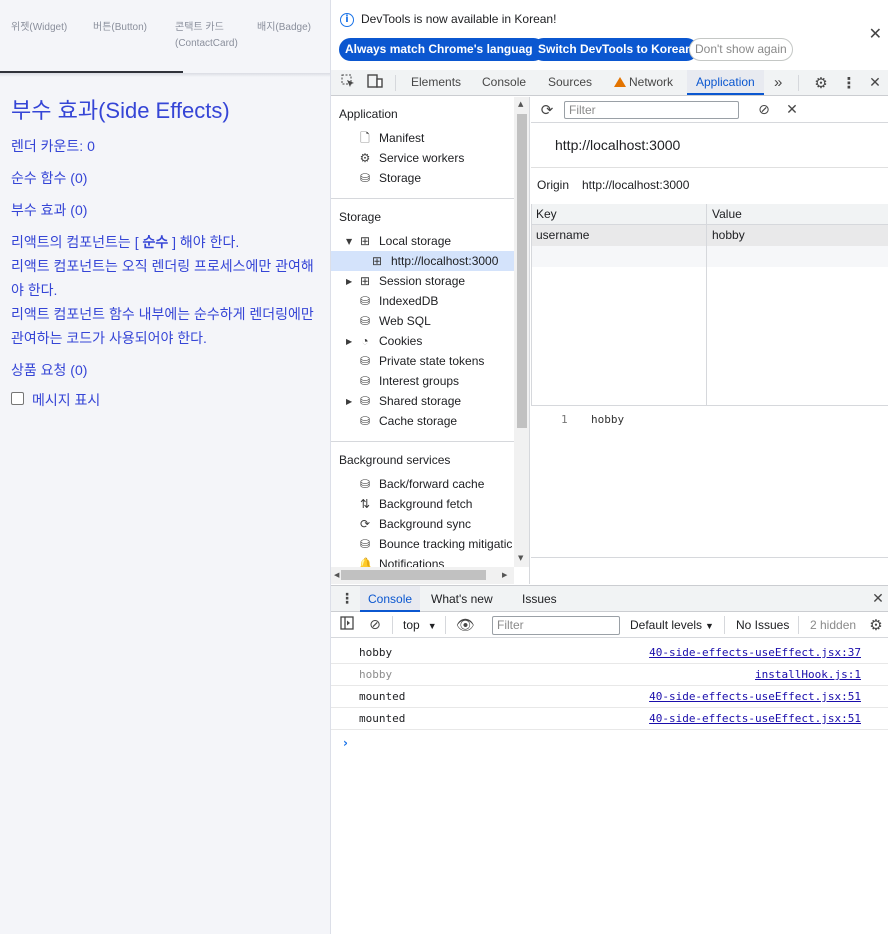  What do you see at coordinates (615, 49) in the screenshot?
I see `switch-to-korean-button: Switch DevTools to Korean` at bounding box center [615, 49].